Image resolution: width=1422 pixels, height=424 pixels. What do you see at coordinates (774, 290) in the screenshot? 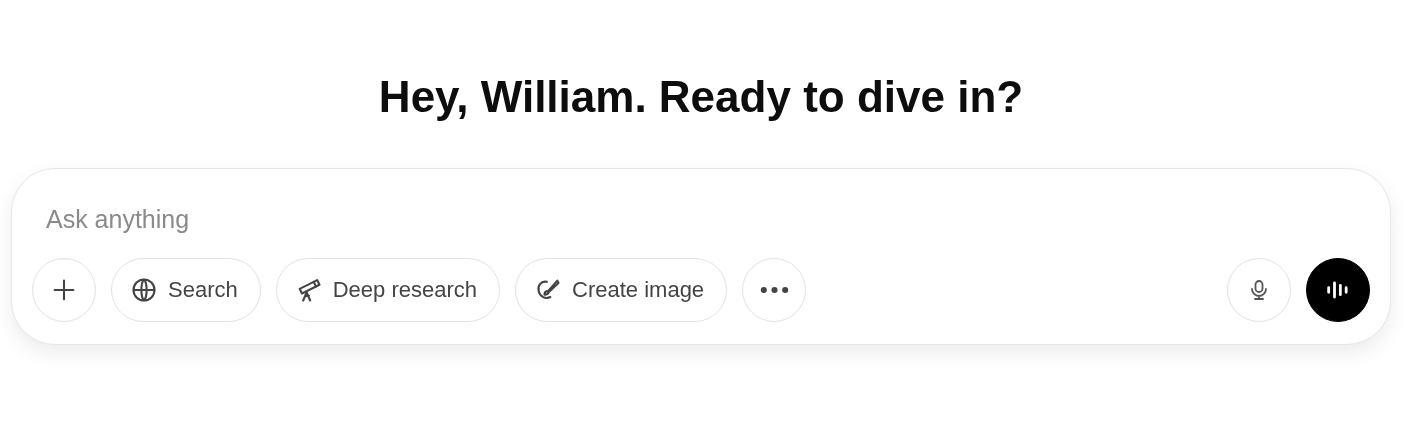
I see `more-icon` at bounding box center [774, 290].